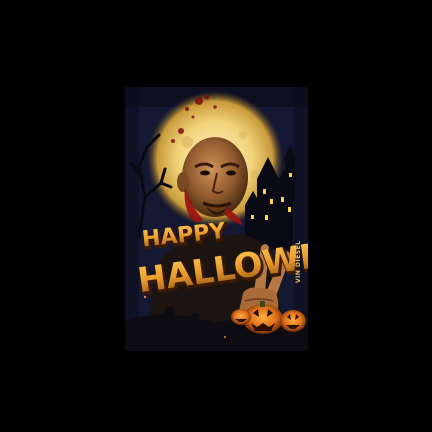  What do you see at coordinates (298, 261) in the screenshot?
I see `side-name-text: VIN DIESEL` at bounding box center [298, 261].